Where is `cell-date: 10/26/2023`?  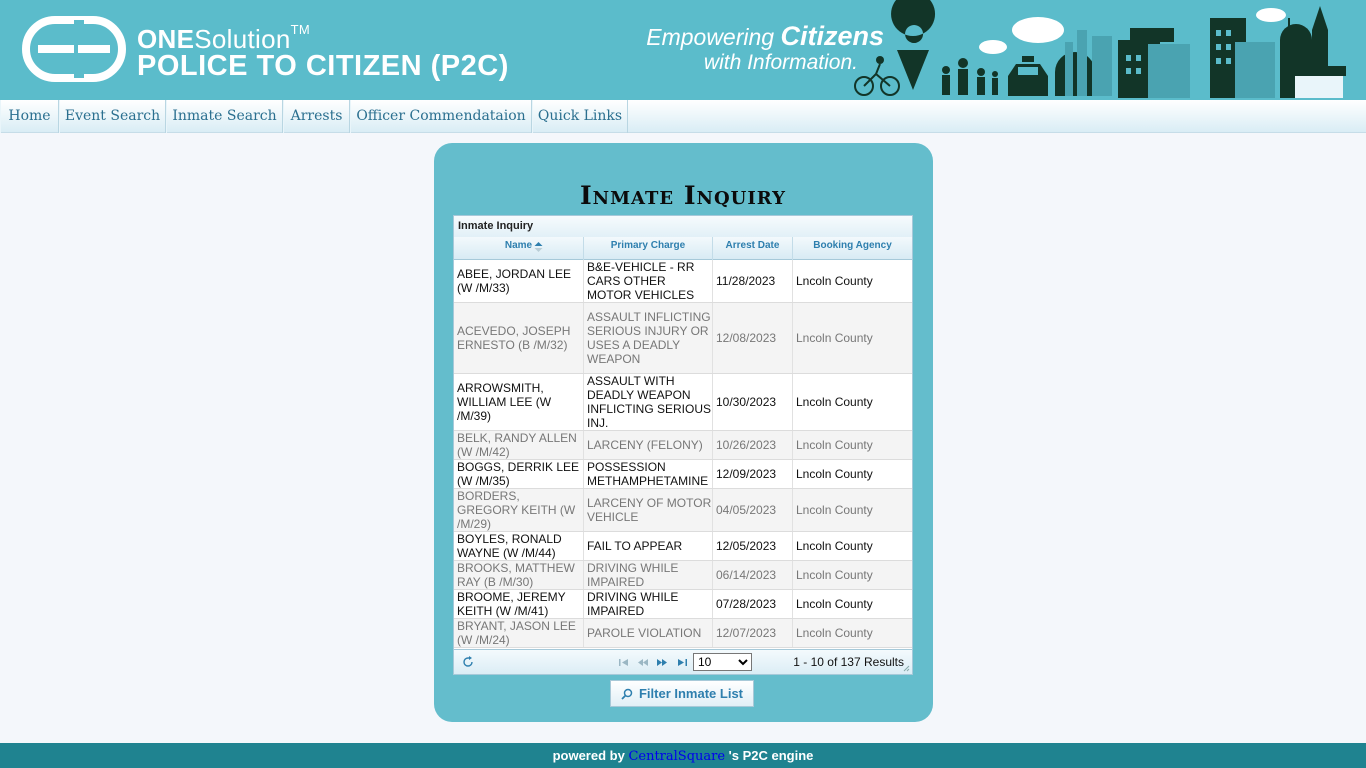 cell-date: 10/26/2023 is located at coordinates (753, 445).